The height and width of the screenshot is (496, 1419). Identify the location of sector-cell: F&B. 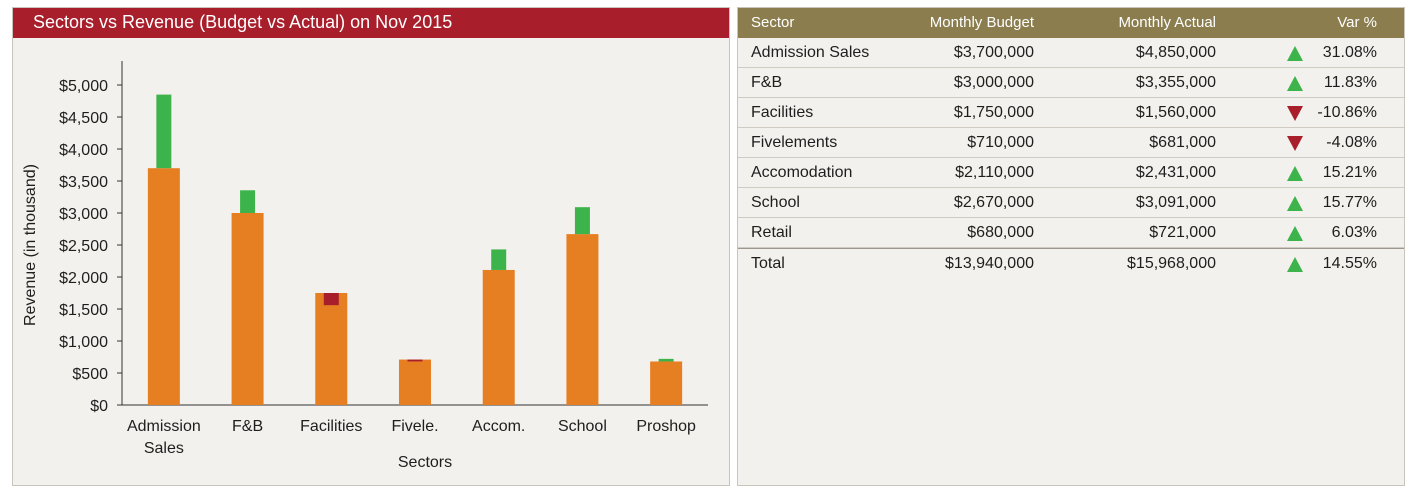
(767, 82).